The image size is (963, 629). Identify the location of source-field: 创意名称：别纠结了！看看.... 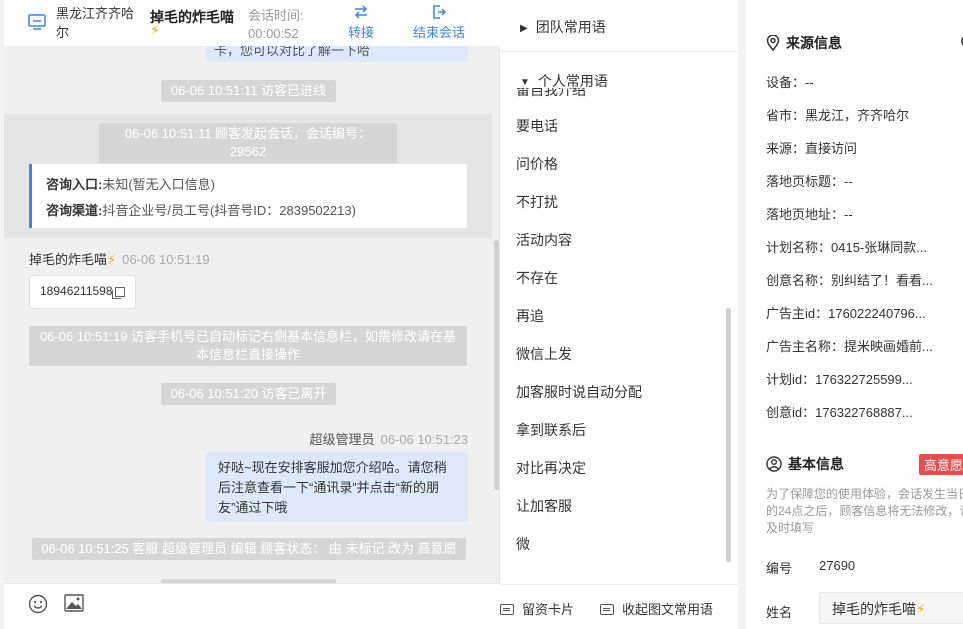
(849, 280).